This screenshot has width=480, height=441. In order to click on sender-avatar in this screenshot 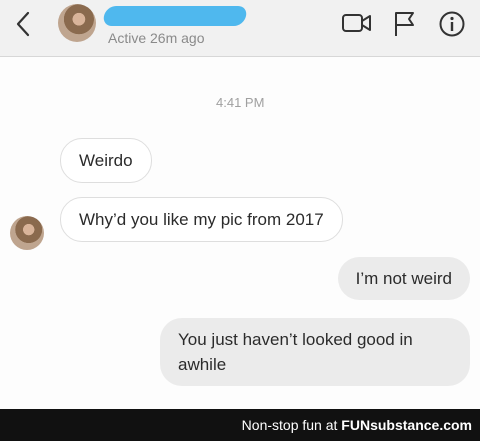, I will do `click(27, 233)`.